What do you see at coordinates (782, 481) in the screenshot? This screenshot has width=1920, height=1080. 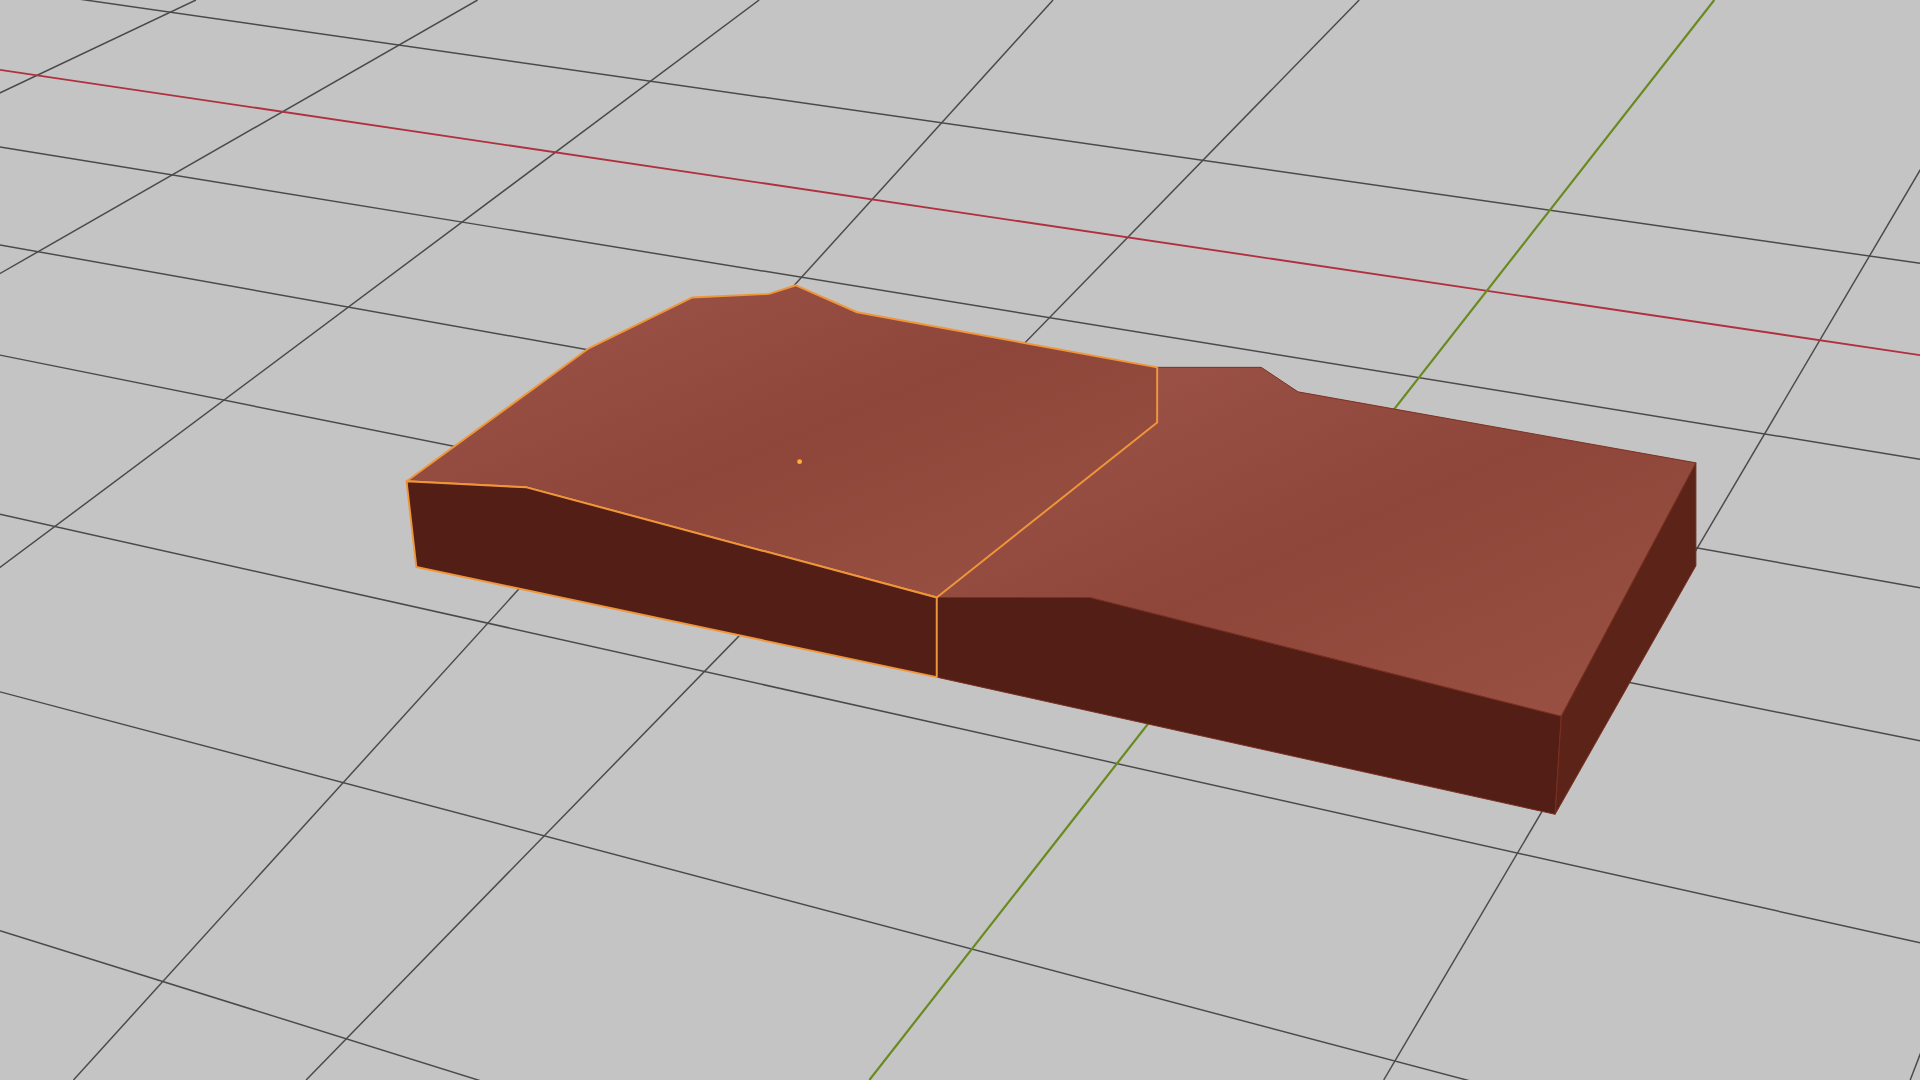 I see `terrain-block` at bounding box center [782, 481].